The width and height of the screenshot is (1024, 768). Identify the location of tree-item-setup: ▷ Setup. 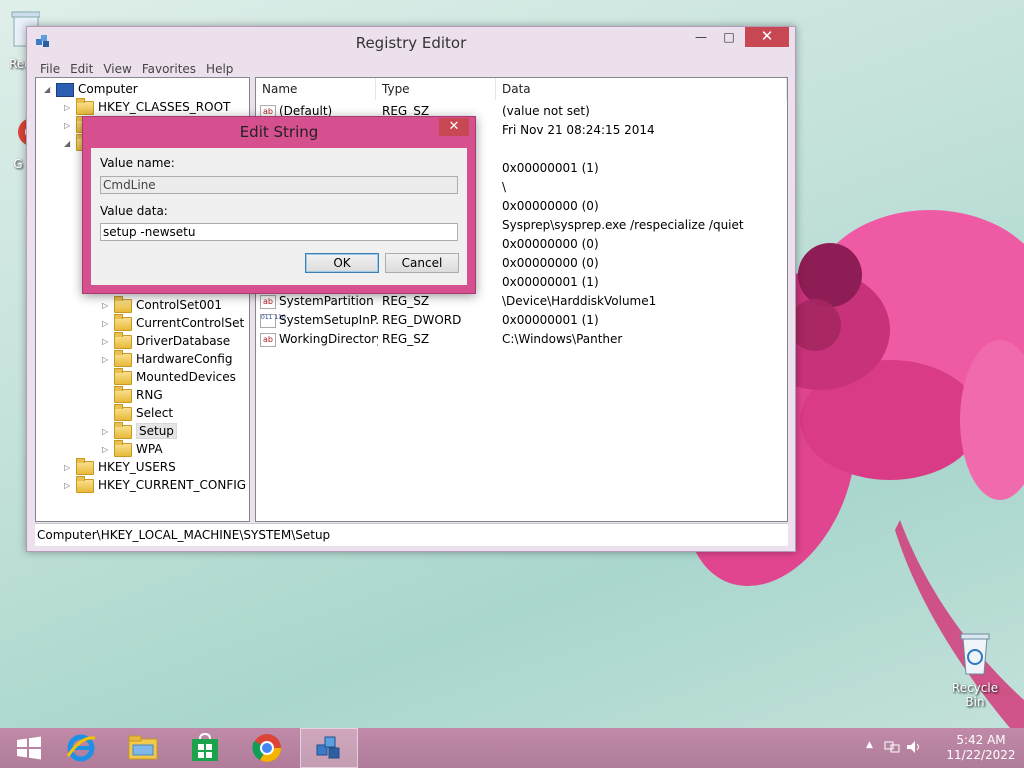
(139, 431).